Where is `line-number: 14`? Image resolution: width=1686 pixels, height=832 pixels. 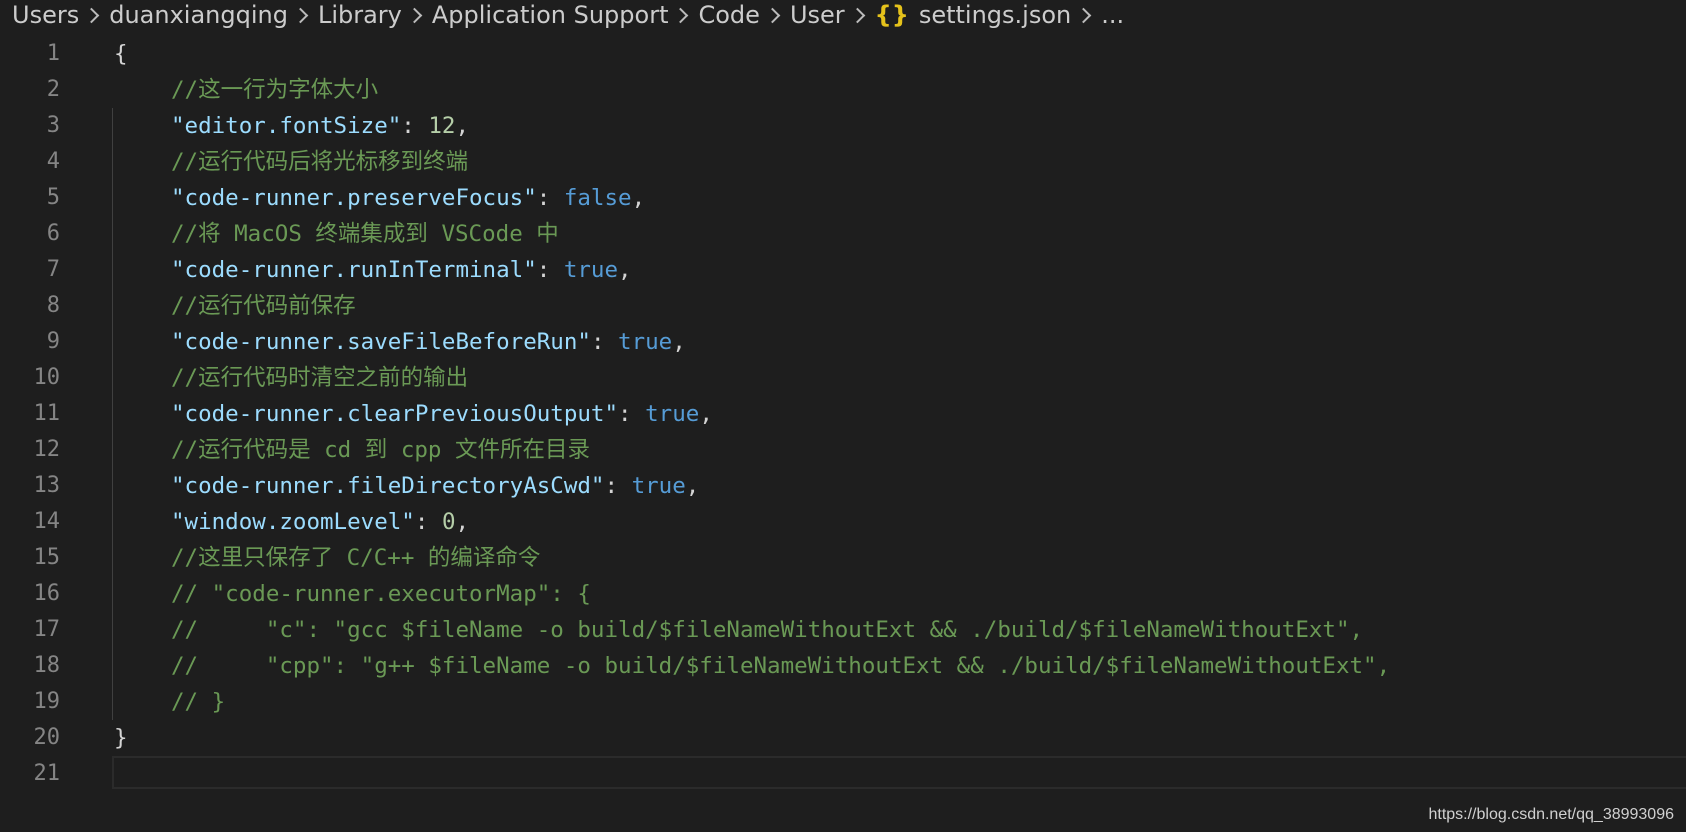 line-number: 14 is located at coordinates (47, 521).